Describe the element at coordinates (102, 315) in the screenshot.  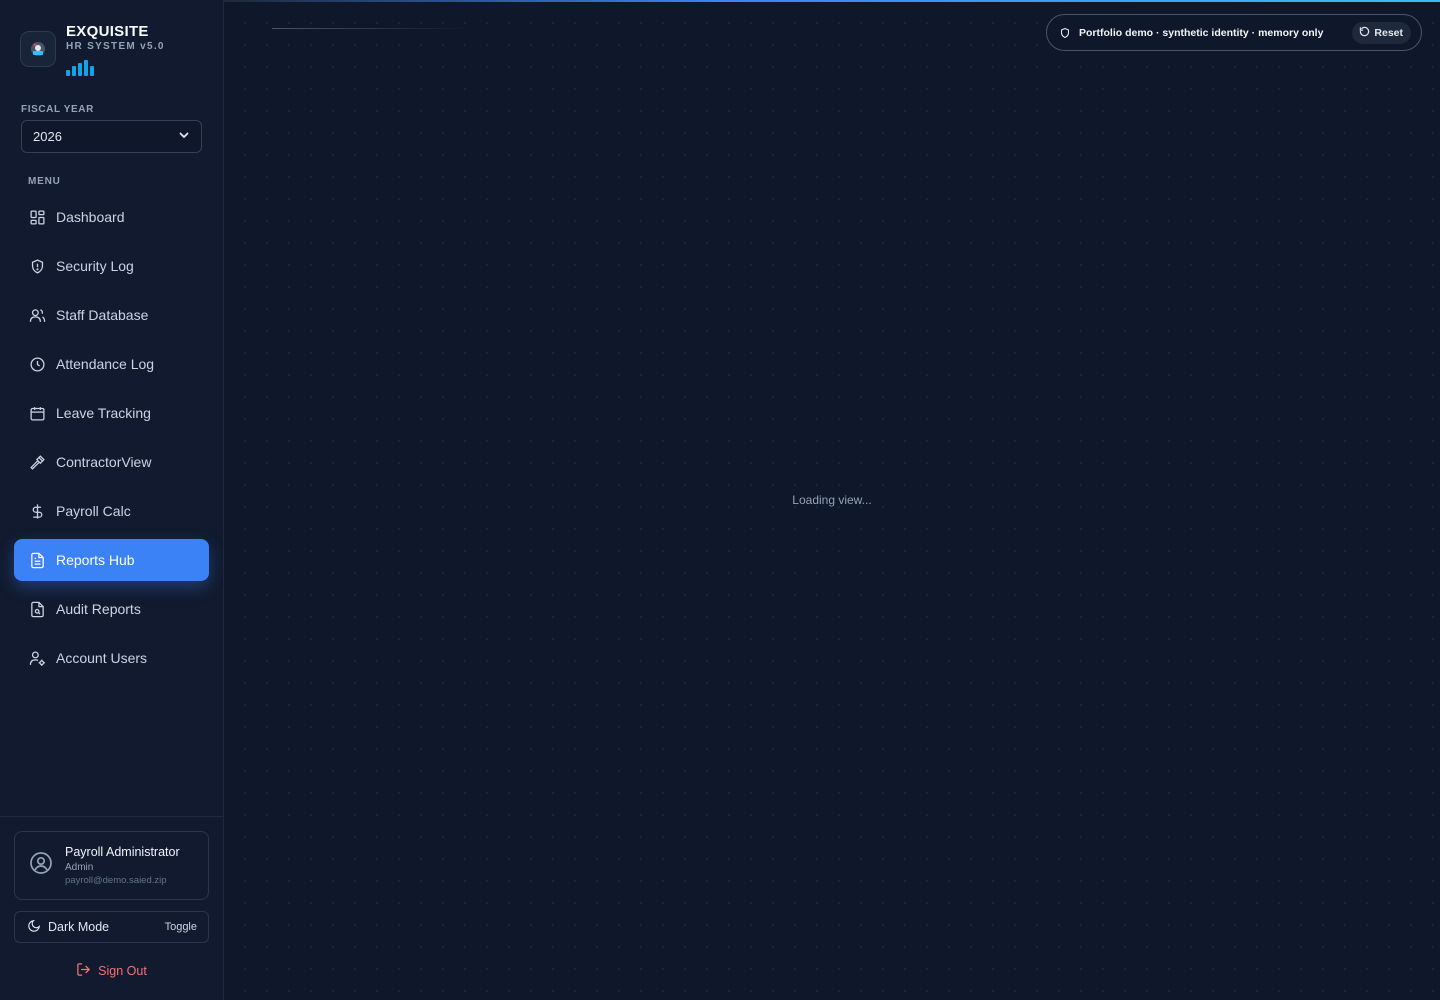
I see `nav-item-label: Staff Database` at that location.